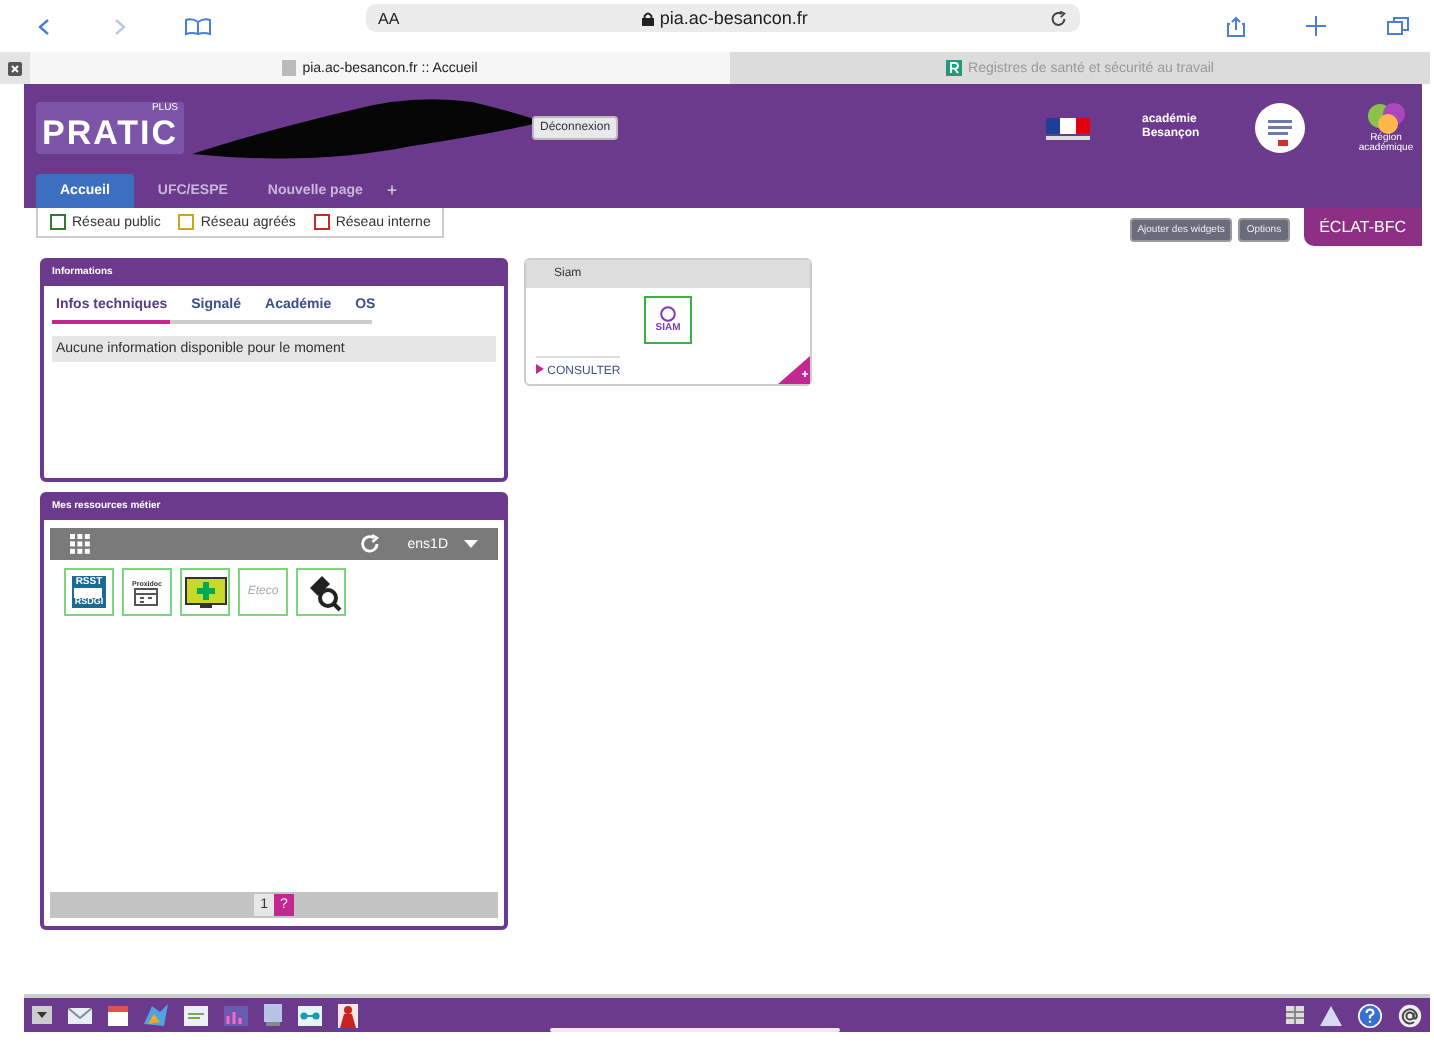 The image size is (1434, 1048). I want to click on warning-icon, so click(1331, 1015).